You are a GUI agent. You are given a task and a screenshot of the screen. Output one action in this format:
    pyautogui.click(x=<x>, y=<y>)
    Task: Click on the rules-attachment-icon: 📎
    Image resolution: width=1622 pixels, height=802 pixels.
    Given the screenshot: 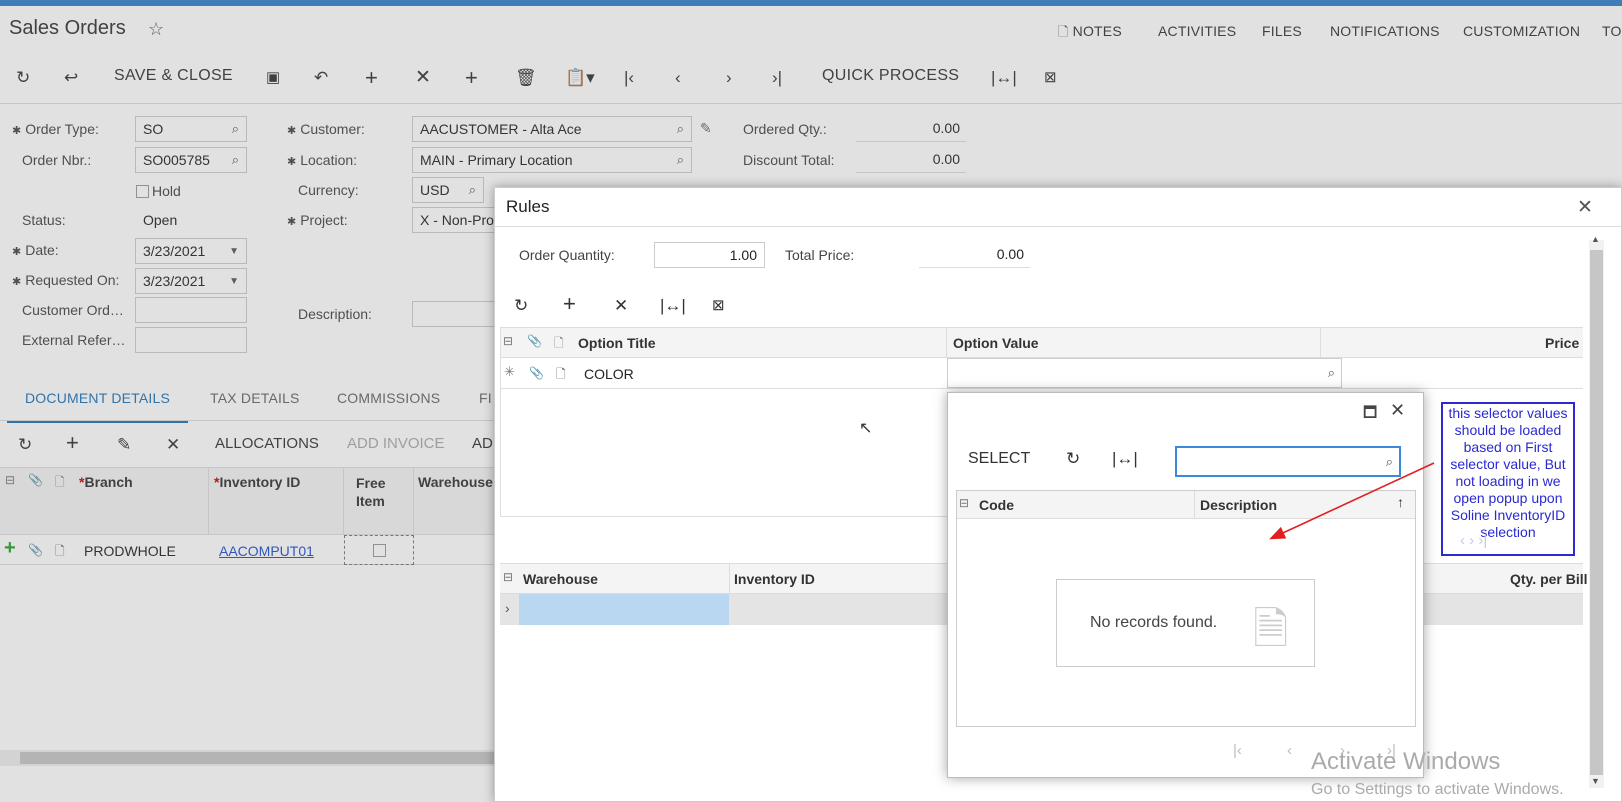 What is the action you would take?
    pyautogui.click(x=534, y=341)
    